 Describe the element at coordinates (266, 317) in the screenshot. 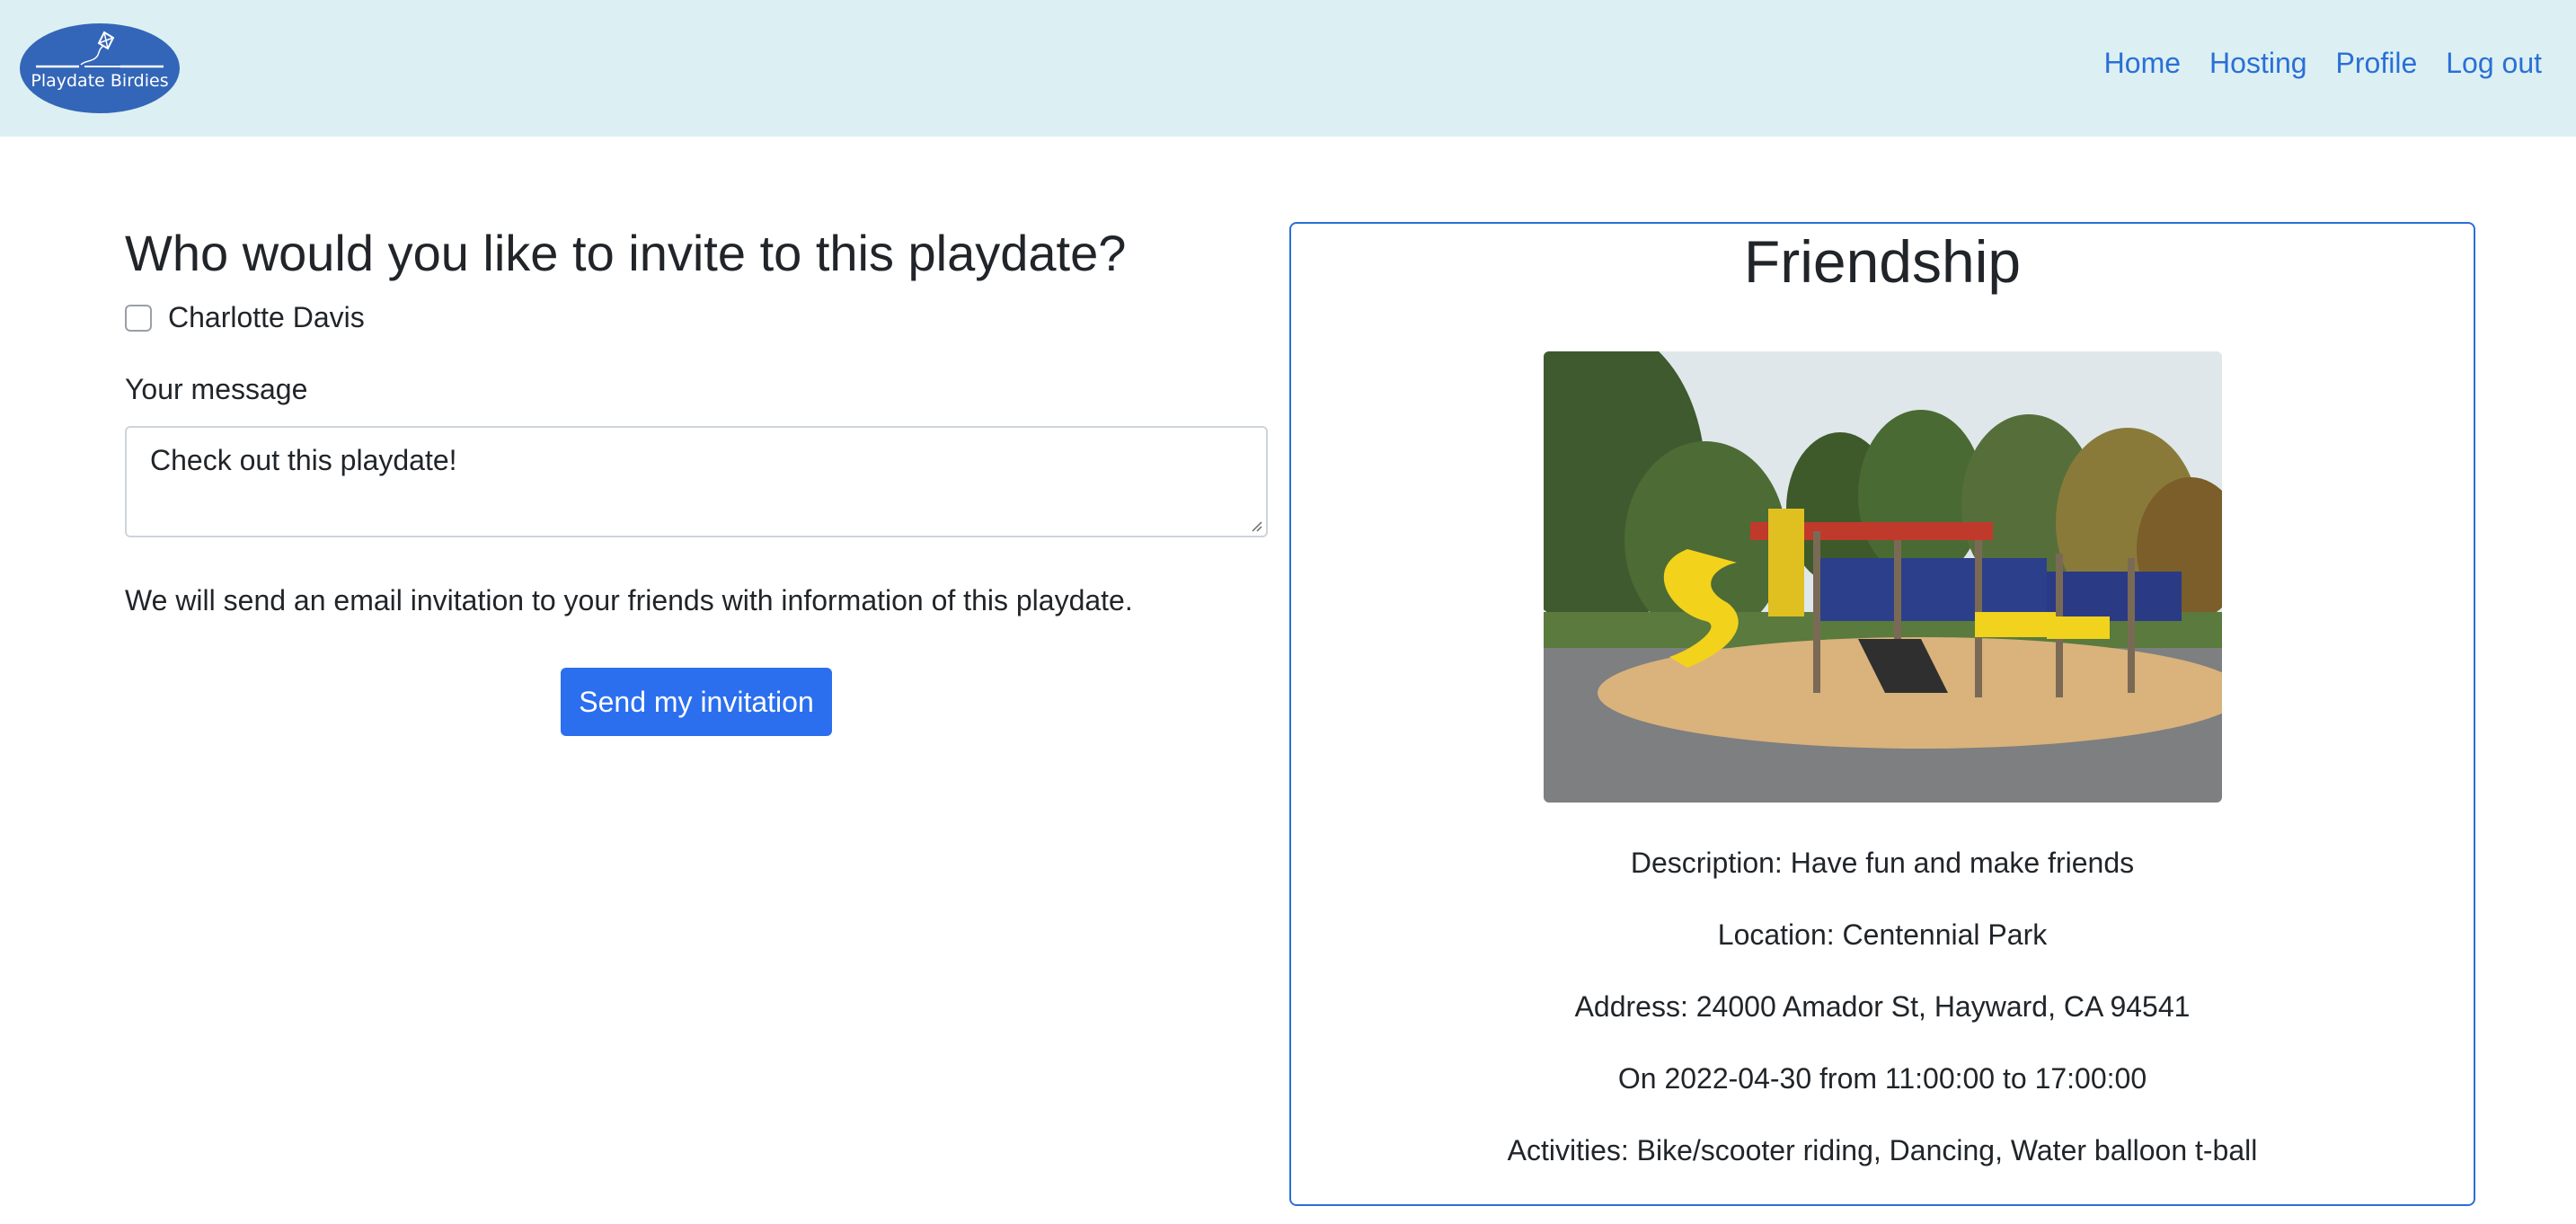

I see `friend-name-label: Charlotte Davis` at that location.